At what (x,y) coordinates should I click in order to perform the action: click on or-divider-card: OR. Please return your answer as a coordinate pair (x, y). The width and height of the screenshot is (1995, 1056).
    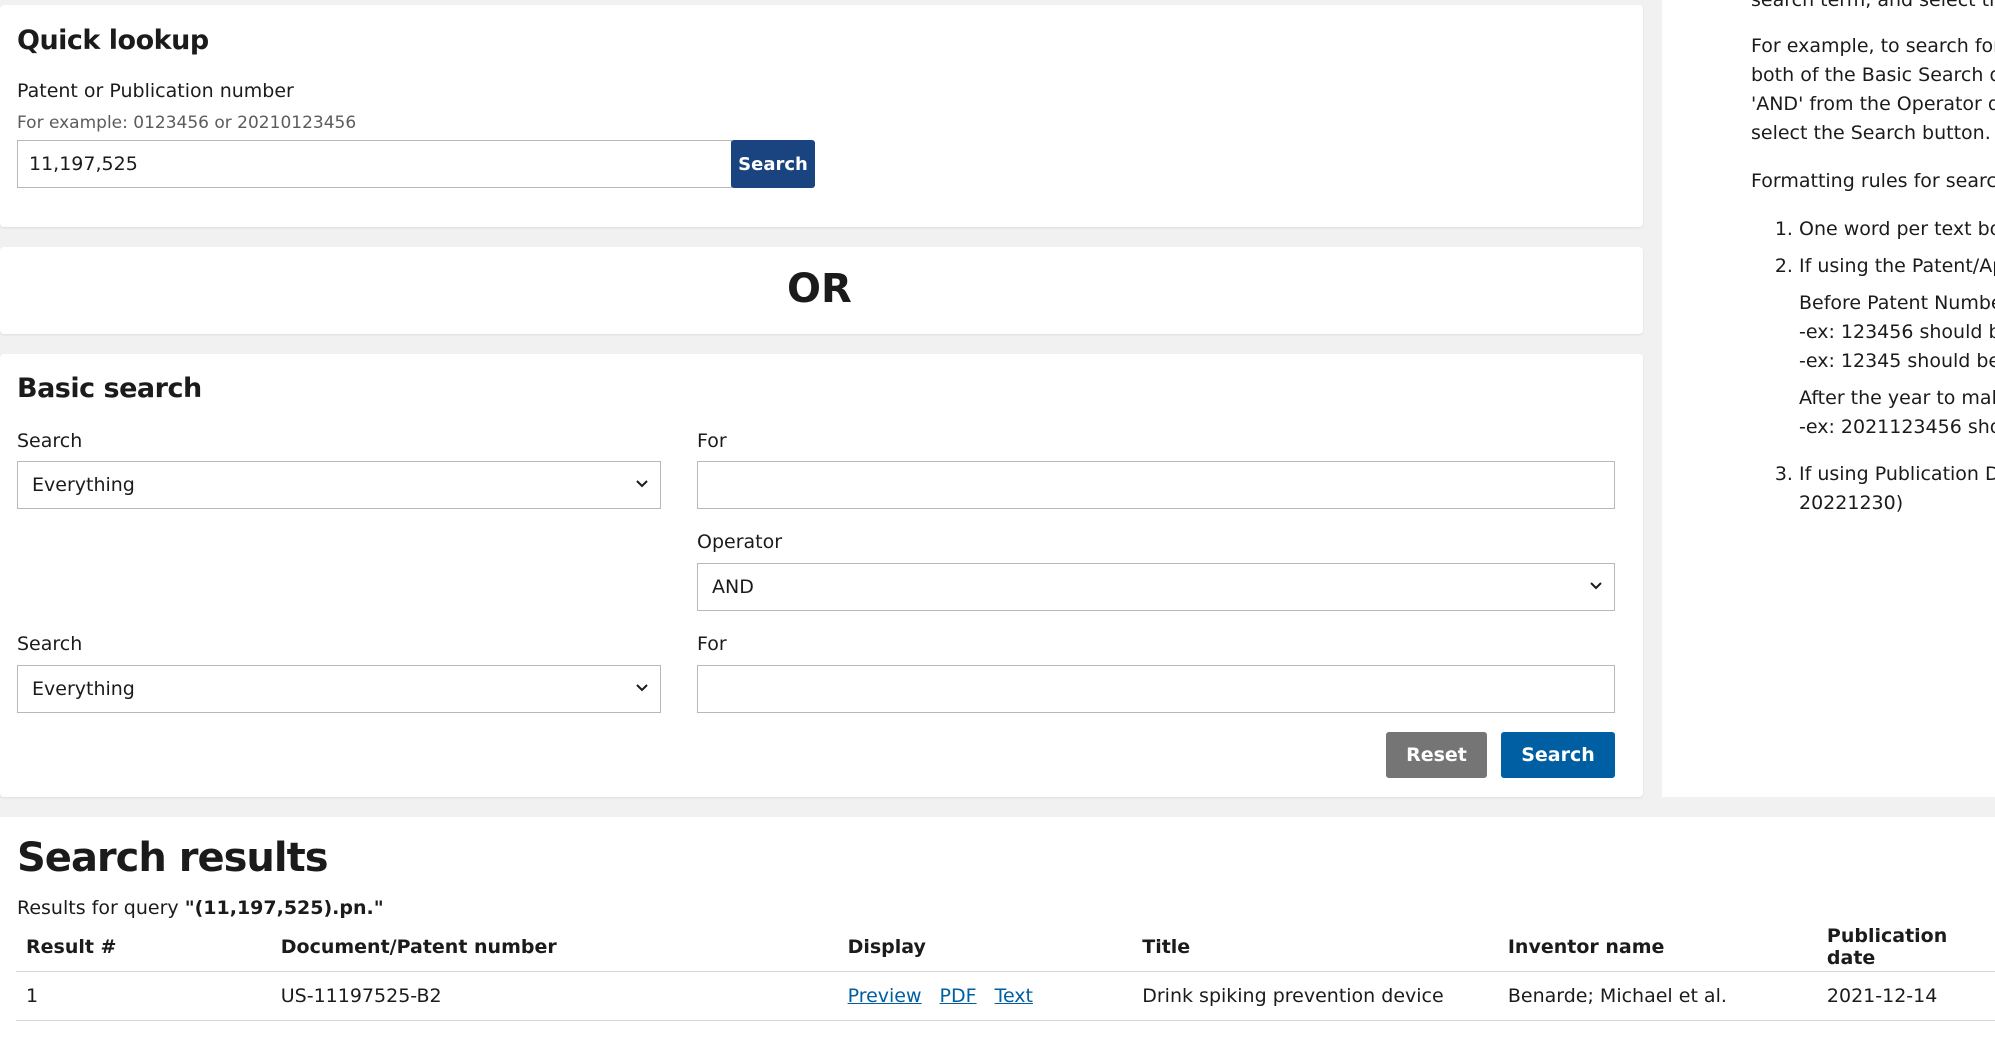
    Looking at the image, I should click on (821, 290).